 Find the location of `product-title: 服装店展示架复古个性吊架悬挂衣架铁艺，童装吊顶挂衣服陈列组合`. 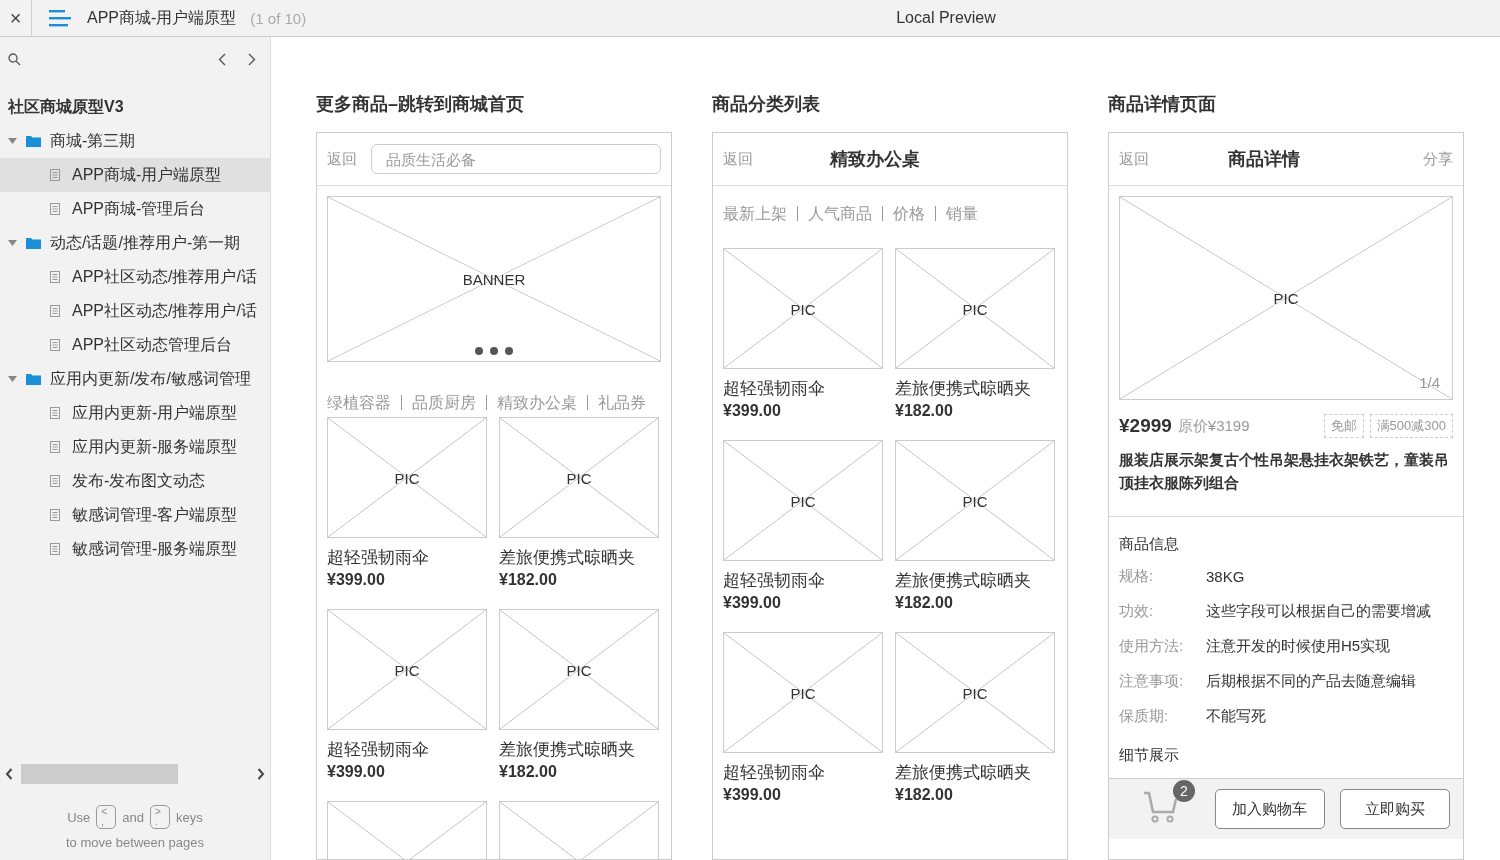

product-title: 服装店展示架复古个性吊架悬挂衣架铁艺，童装吊顶挂衣服陈列组合 is located at coordinates (1286, 482).